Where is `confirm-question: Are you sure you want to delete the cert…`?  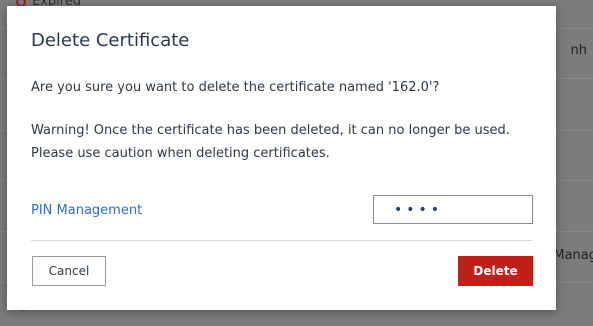 confirm-question: Are you sure you want to delete the cert… is located at coordinates (235, 87).